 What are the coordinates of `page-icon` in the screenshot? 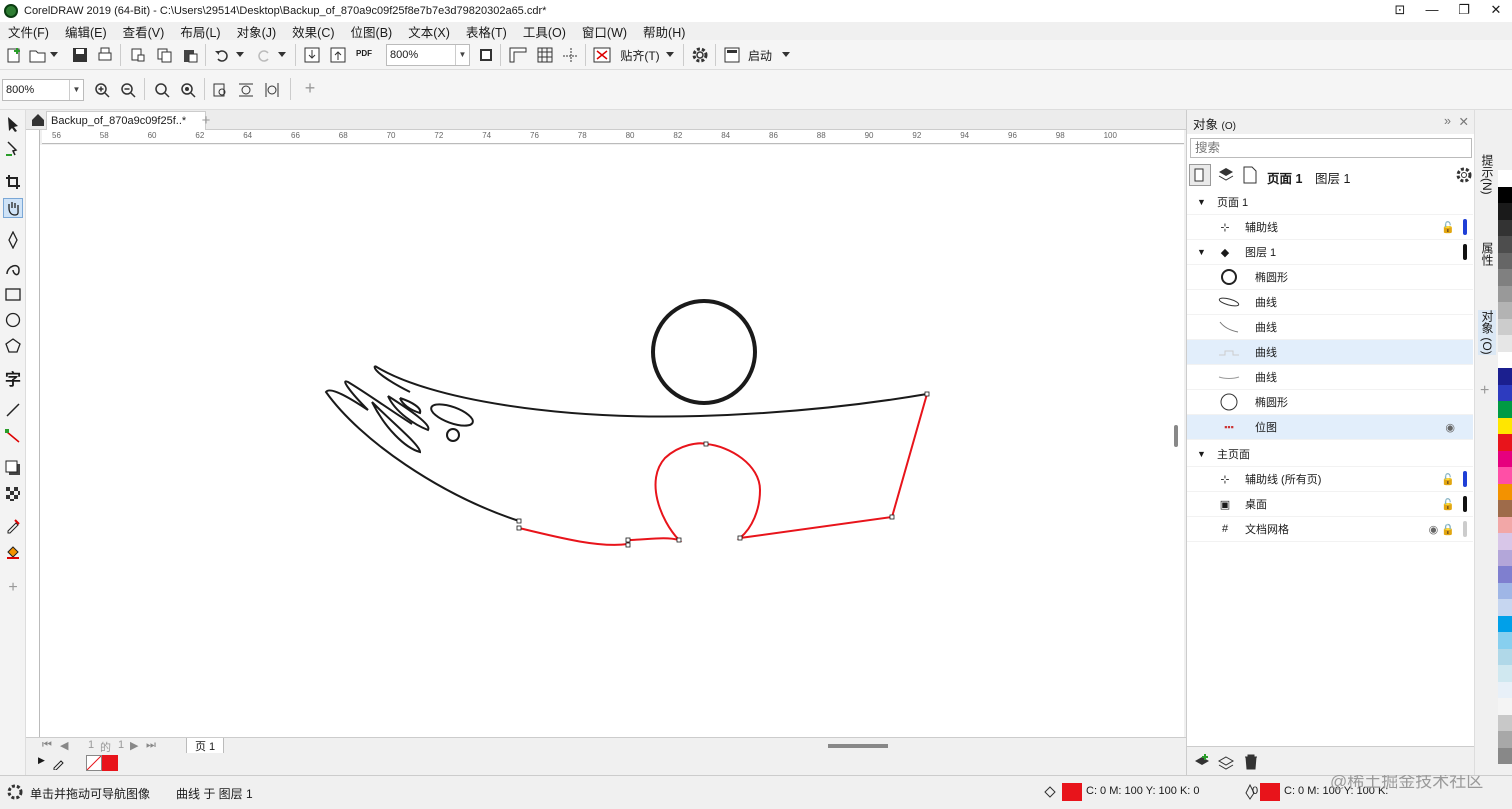 It's located at (1250, 176).